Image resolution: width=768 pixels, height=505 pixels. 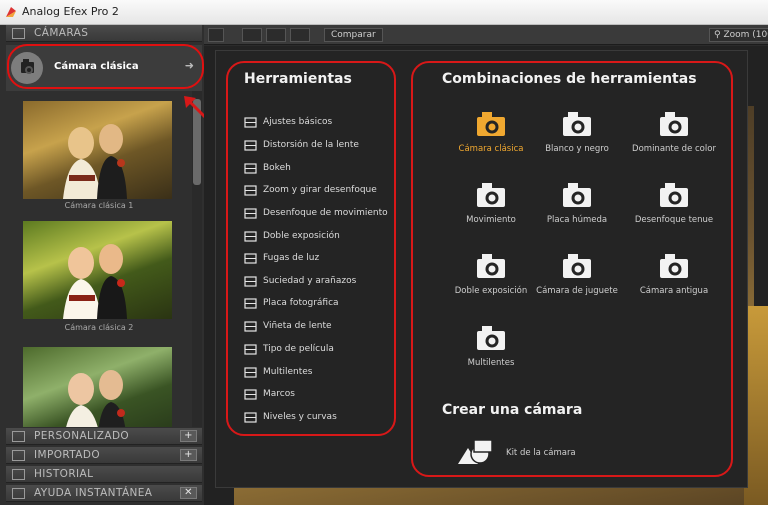 I want to click on combo-label: Cámara antigua, so click(x=674, y=291).